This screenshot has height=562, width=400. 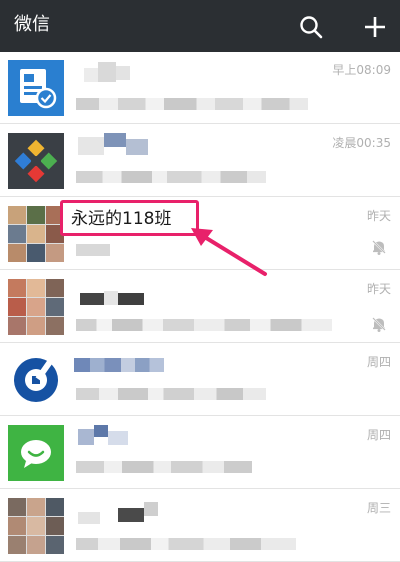 What do you see at coordinates (311, 27) in the screenshot?
I see `search-icon` at bounding box center [311, 27].